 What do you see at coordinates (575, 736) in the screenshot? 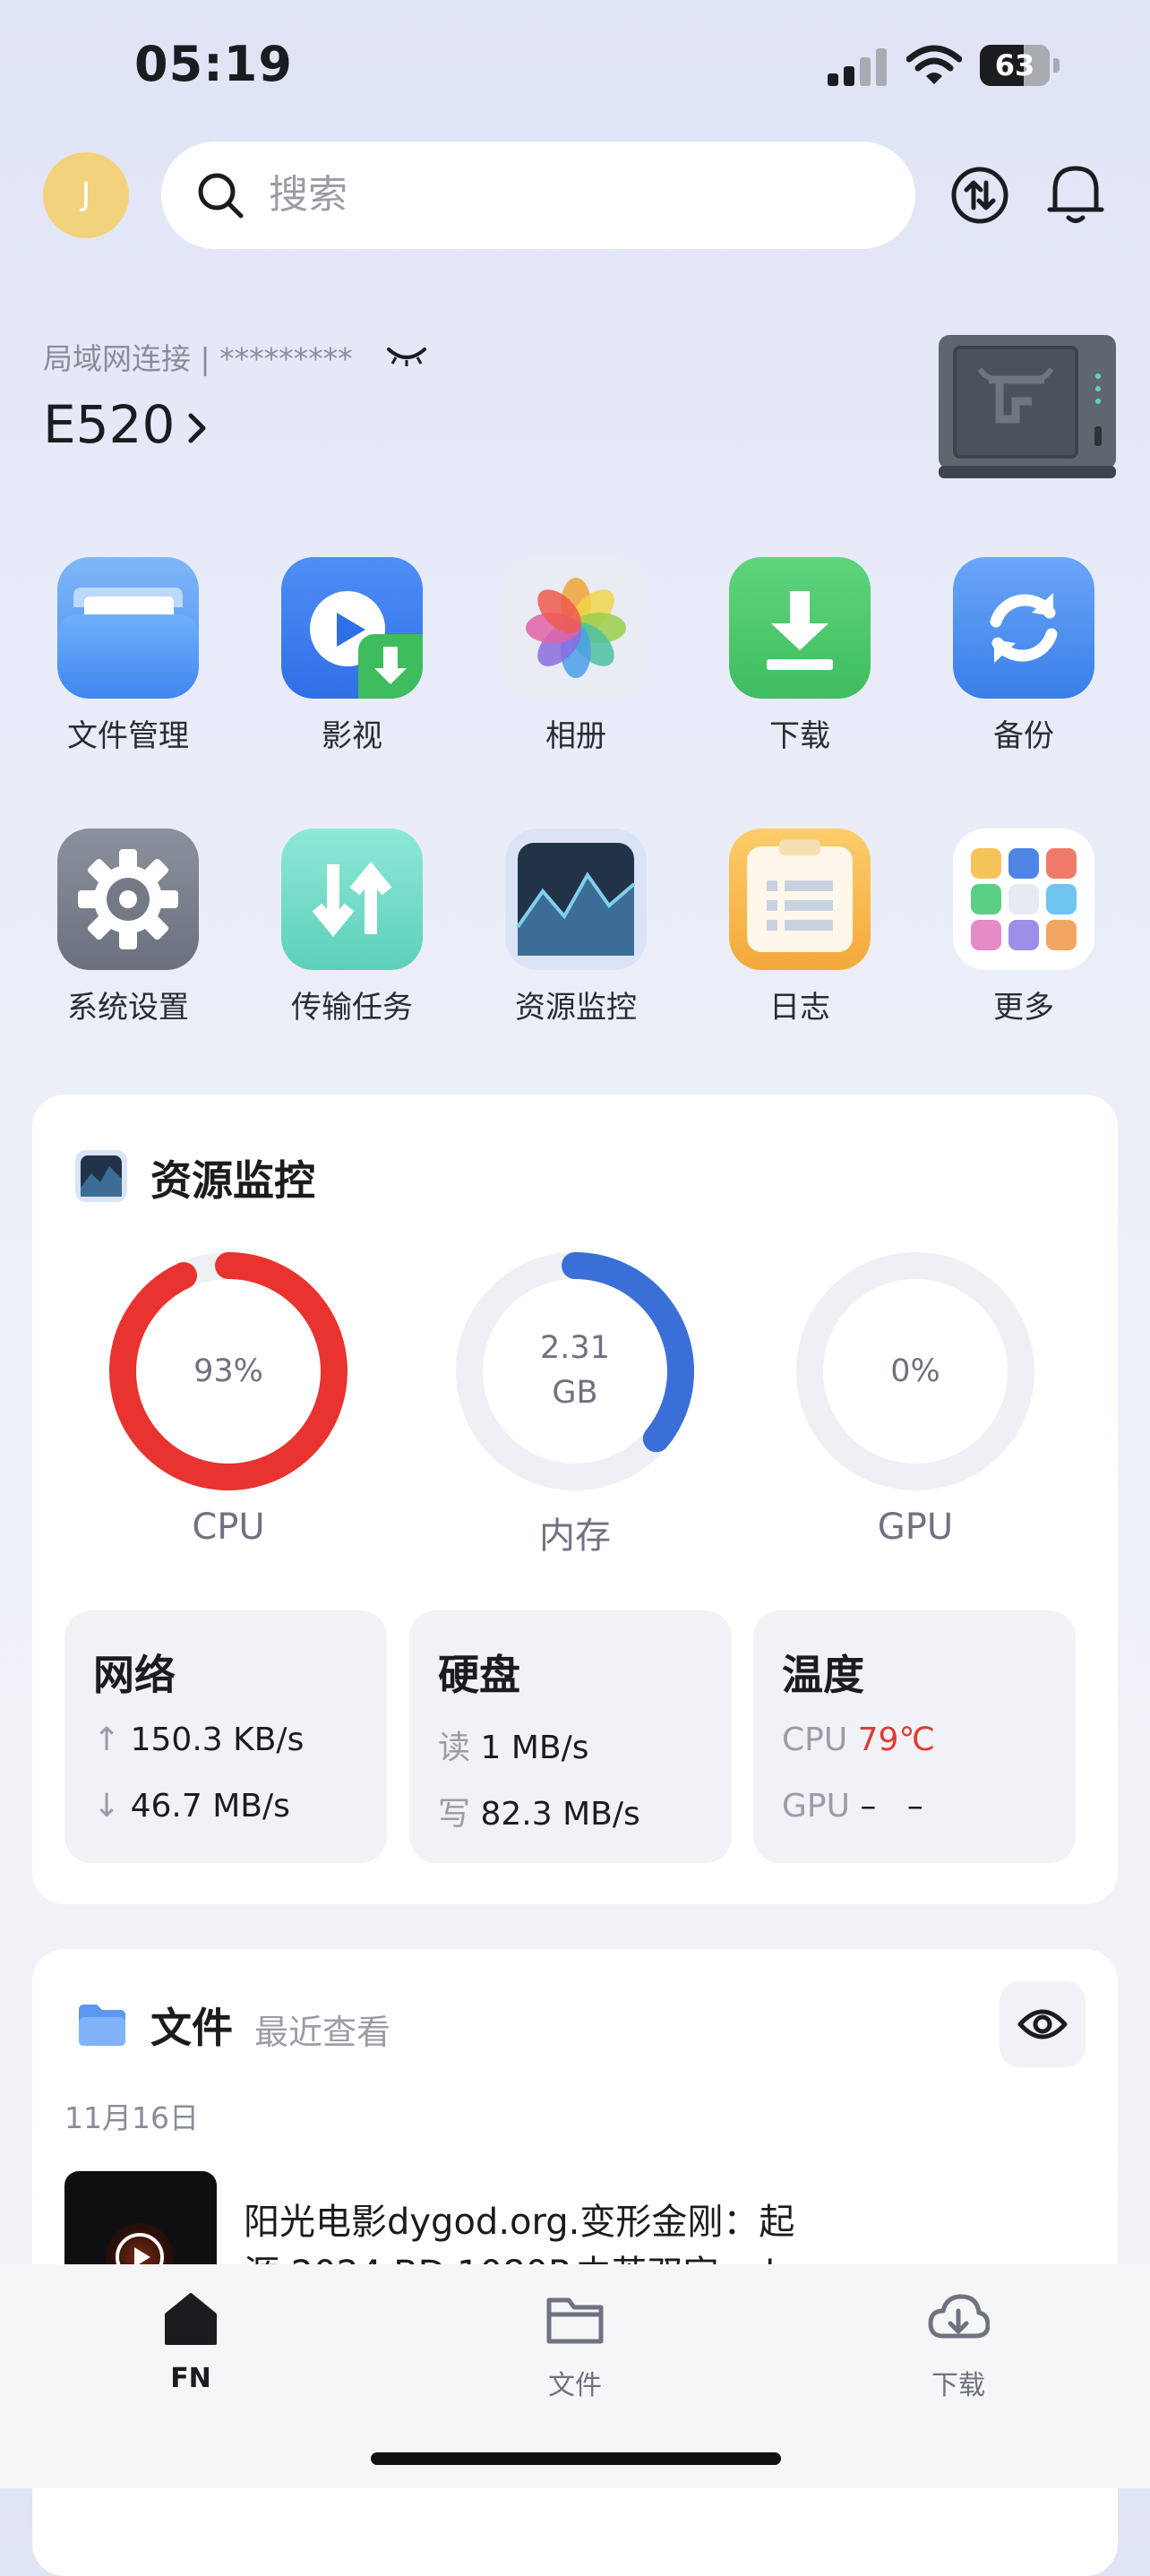
I see `app-label: 相册` at bounding box center [575, 736].